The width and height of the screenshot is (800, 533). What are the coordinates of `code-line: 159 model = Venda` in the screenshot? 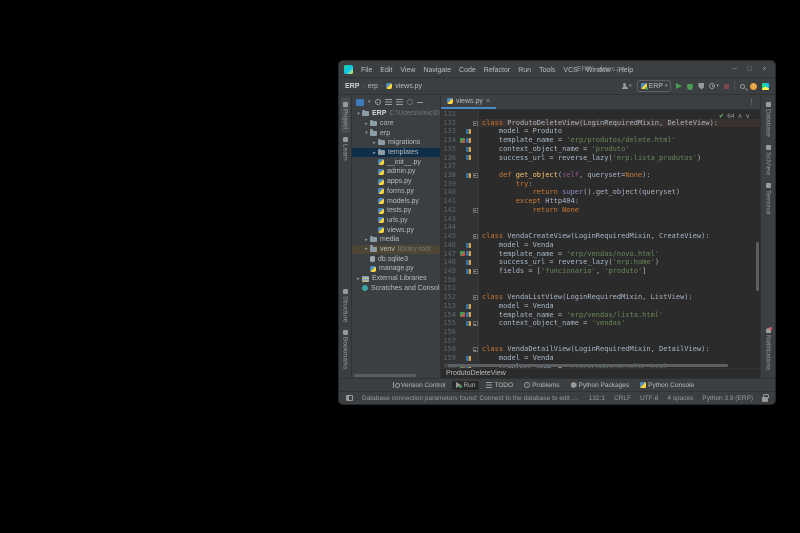 It's located at (600, 358).